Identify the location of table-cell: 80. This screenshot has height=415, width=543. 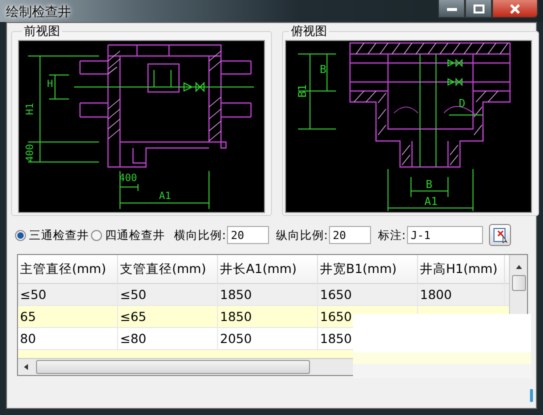
(68, 338).